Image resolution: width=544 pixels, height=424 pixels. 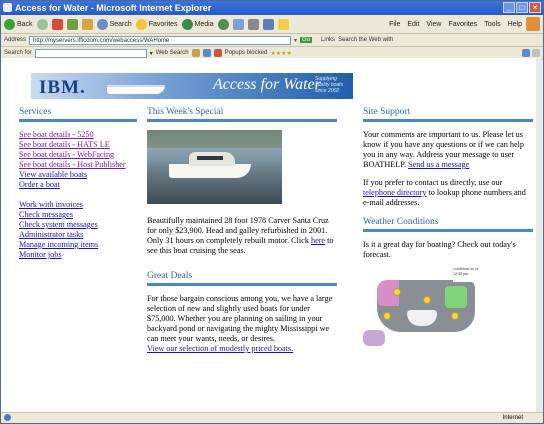 I want to click on link-boat-details-5250: See boat details - 5250, so click(x=78, y=135).